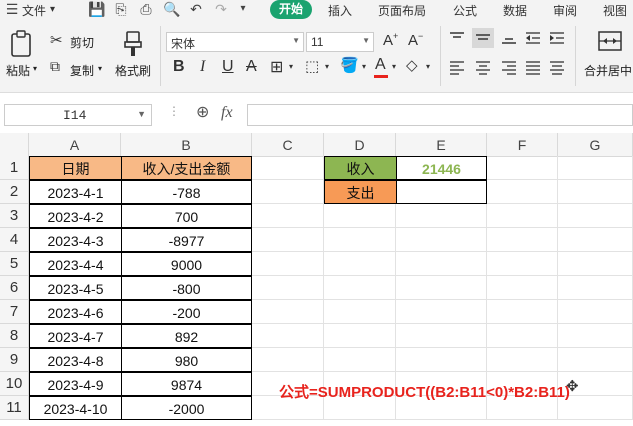 The image size is (633, 426). Describe the element at coordinates (75, 168) in the screenshot. I see `date-header-cell: 日期` at that location.